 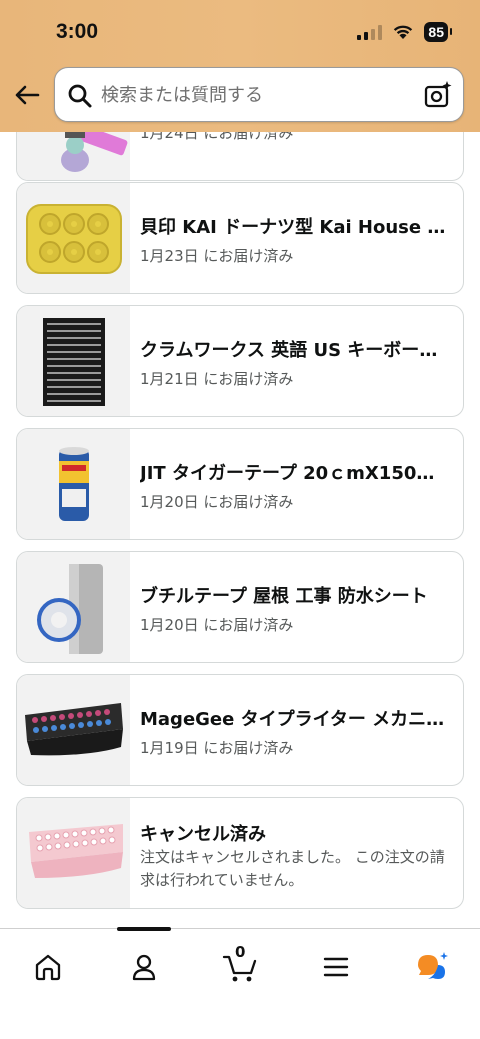 What do you see at coordinates (240, 965) in the screenshot?
I see `nav-cart-button: 0` at bounding box center [240, 965].